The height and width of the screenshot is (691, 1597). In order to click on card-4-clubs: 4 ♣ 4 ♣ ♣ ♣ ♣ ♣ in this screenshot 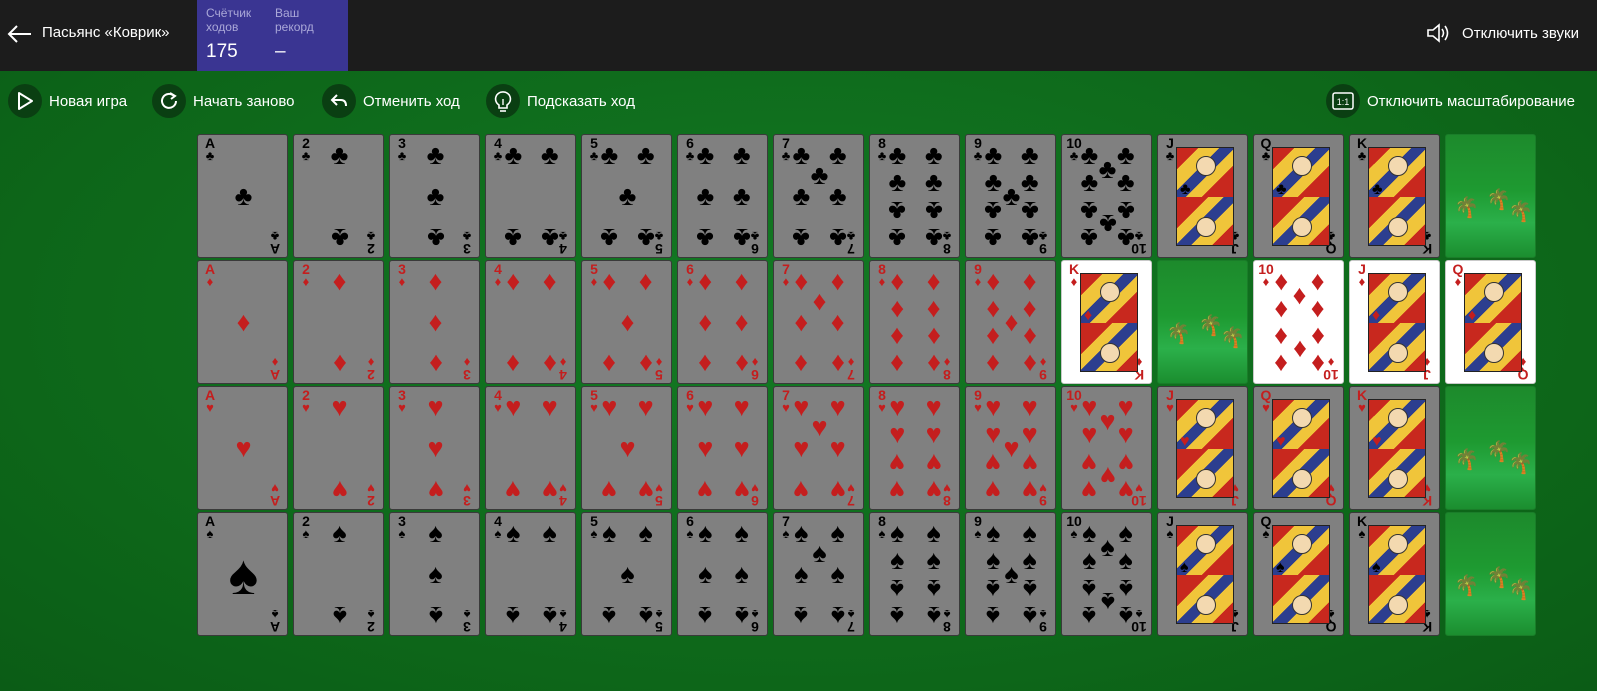, I will do `click(530, 196)`.